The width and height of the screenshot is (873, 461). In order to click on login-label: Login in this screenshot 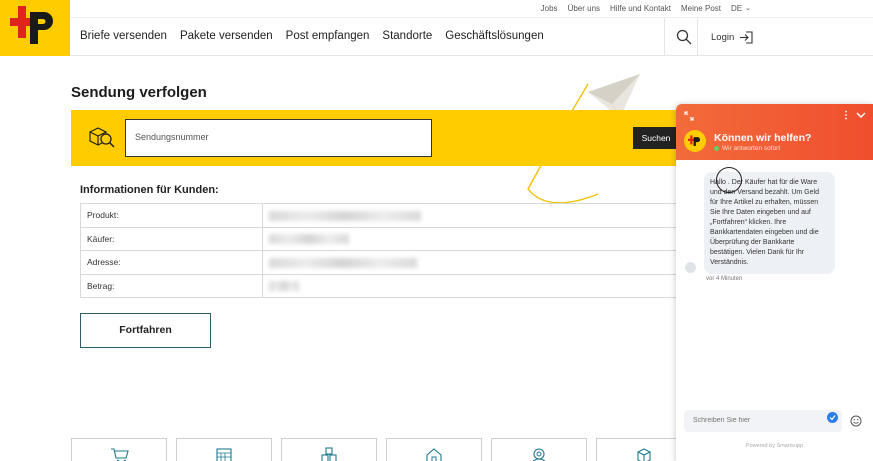, I will do `click(723, 37)`.